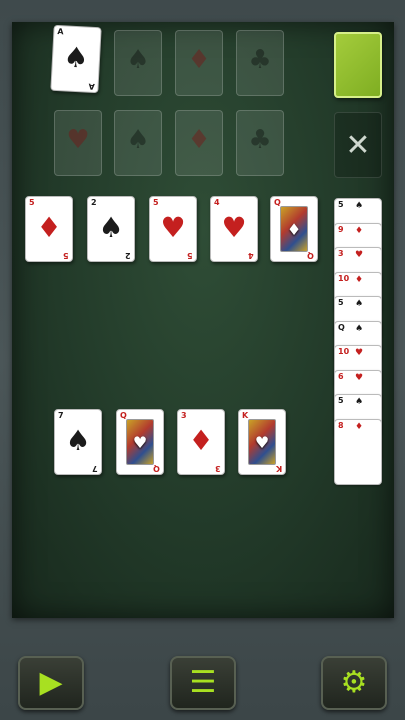  I want to click on play-icon: ▶, so click(51, 682).